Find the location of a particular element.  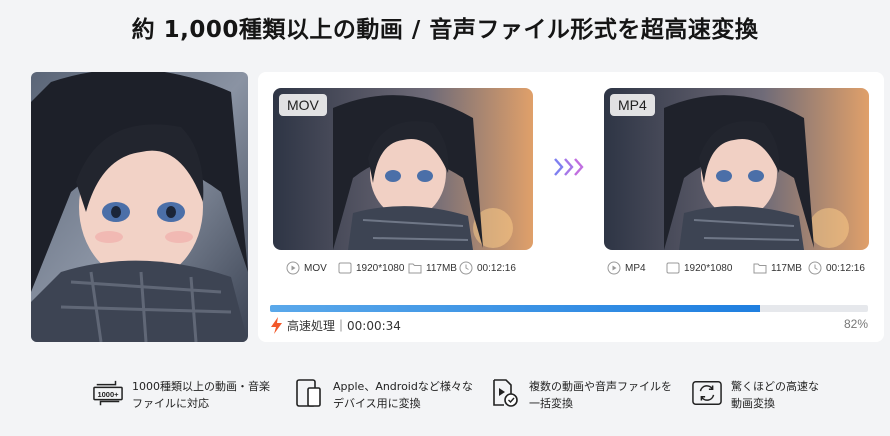

processing-status: 高速処理｜00:00:34 is located at coordinates (335, 325).